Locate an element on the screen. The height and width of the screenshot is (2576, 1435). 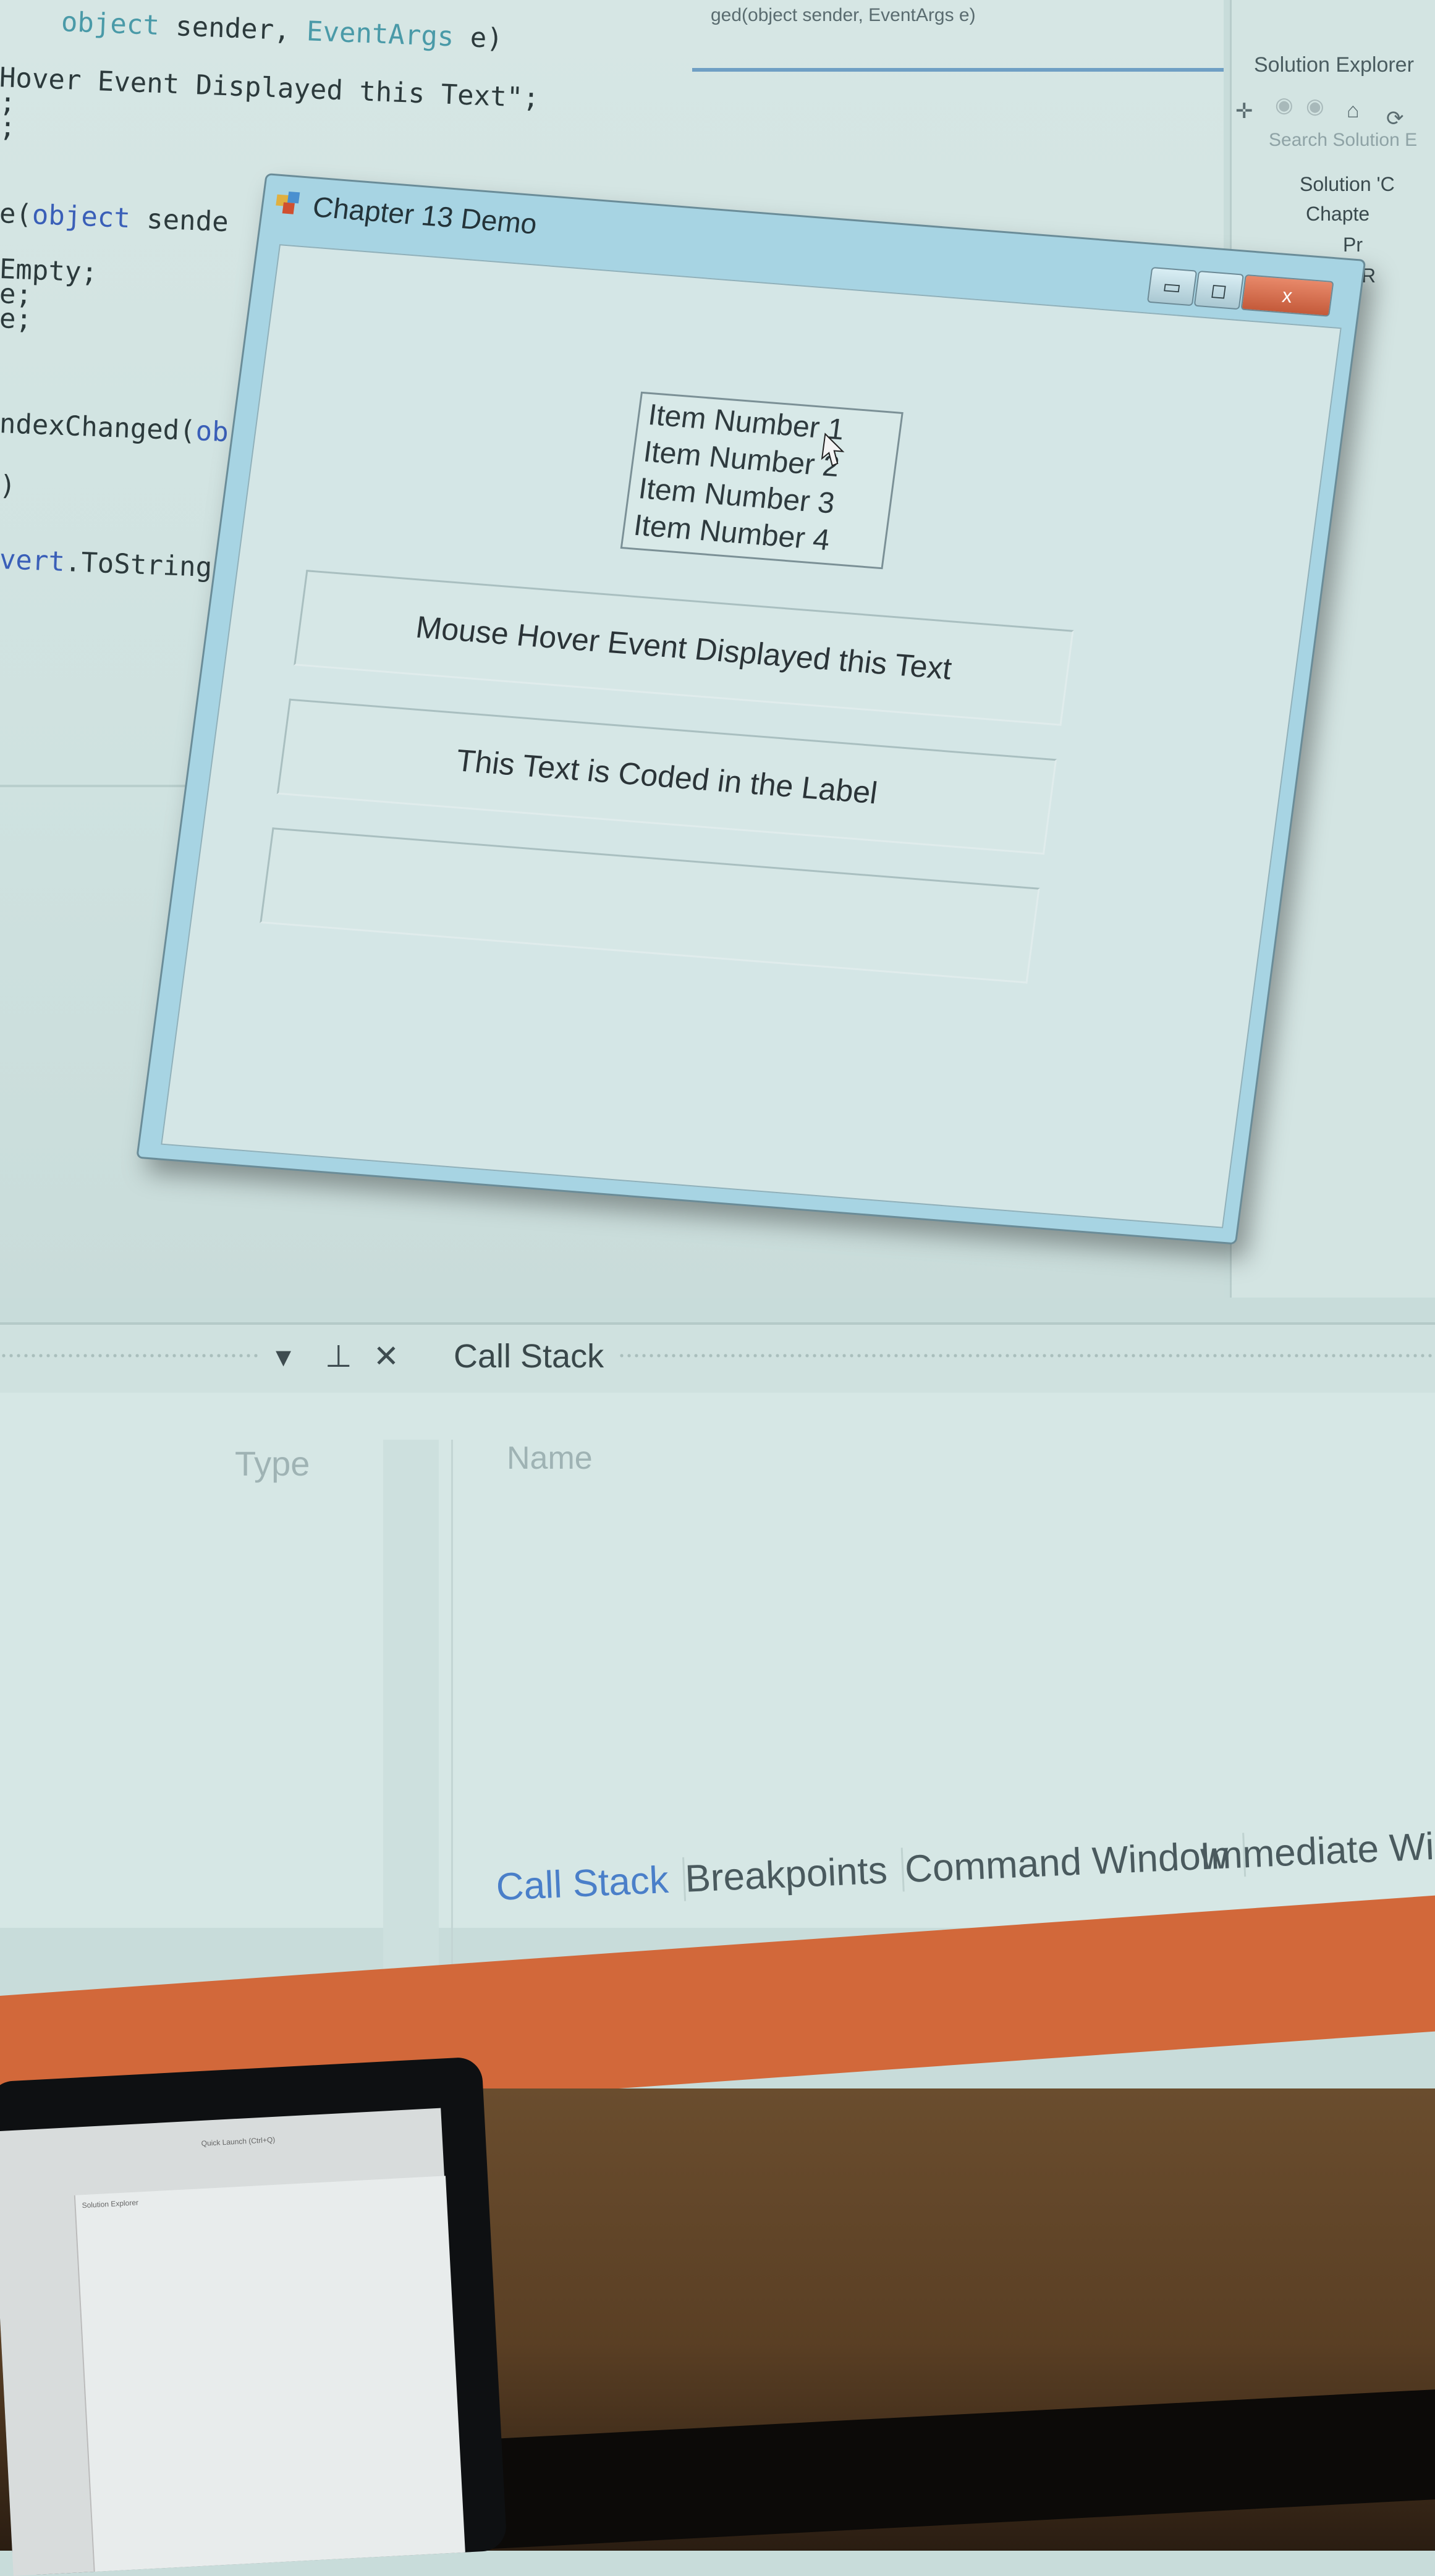
pin-icon: ⊥ is located at coordinates (338, 1356).